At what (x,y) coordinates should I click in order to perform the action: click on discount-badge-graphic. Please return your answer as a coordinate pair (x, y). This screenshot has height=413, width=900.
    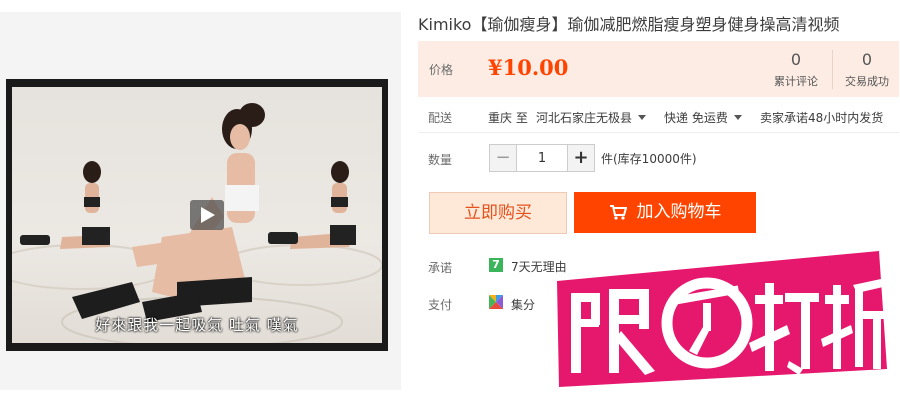
    Looking at the image, I should click on (722, 317).